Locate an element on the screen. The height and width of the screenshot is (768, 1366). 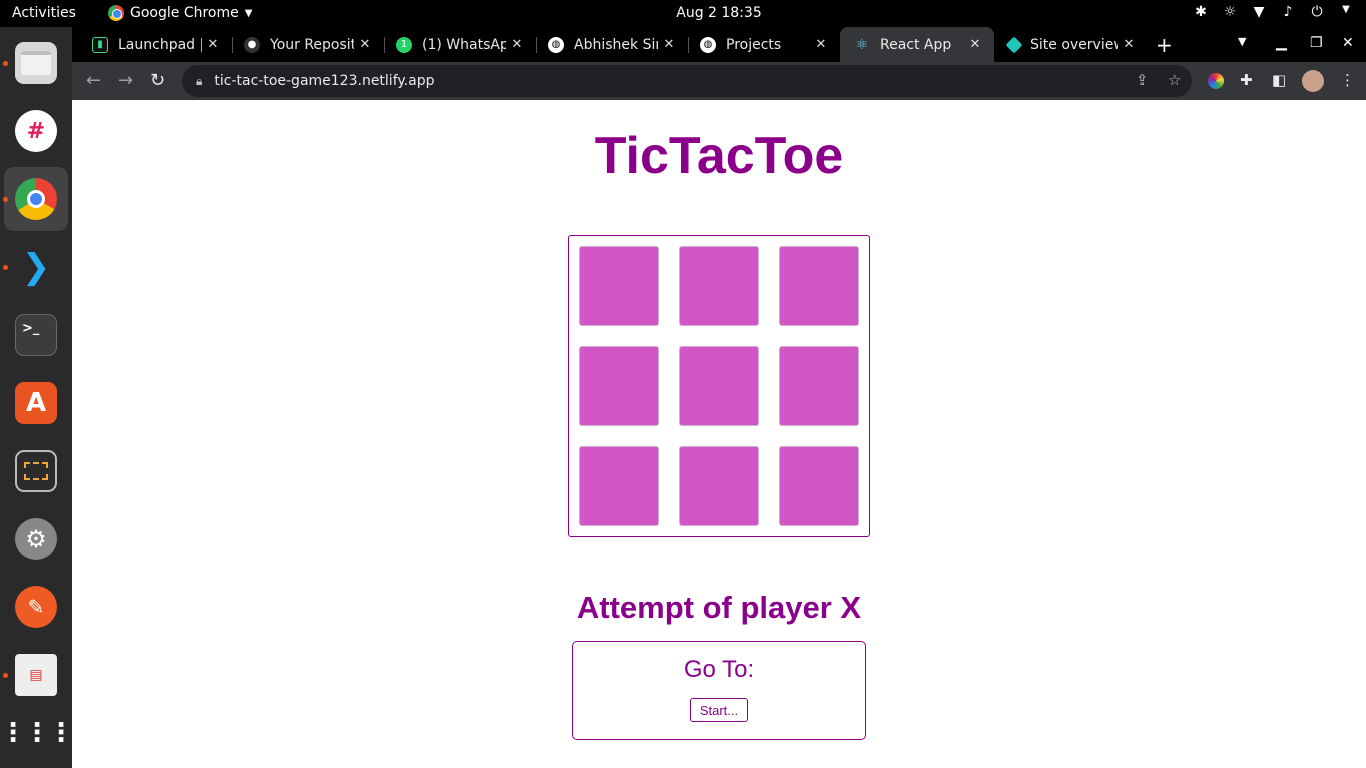
react-icon: ⚛ is located at coordinates (862, 44).